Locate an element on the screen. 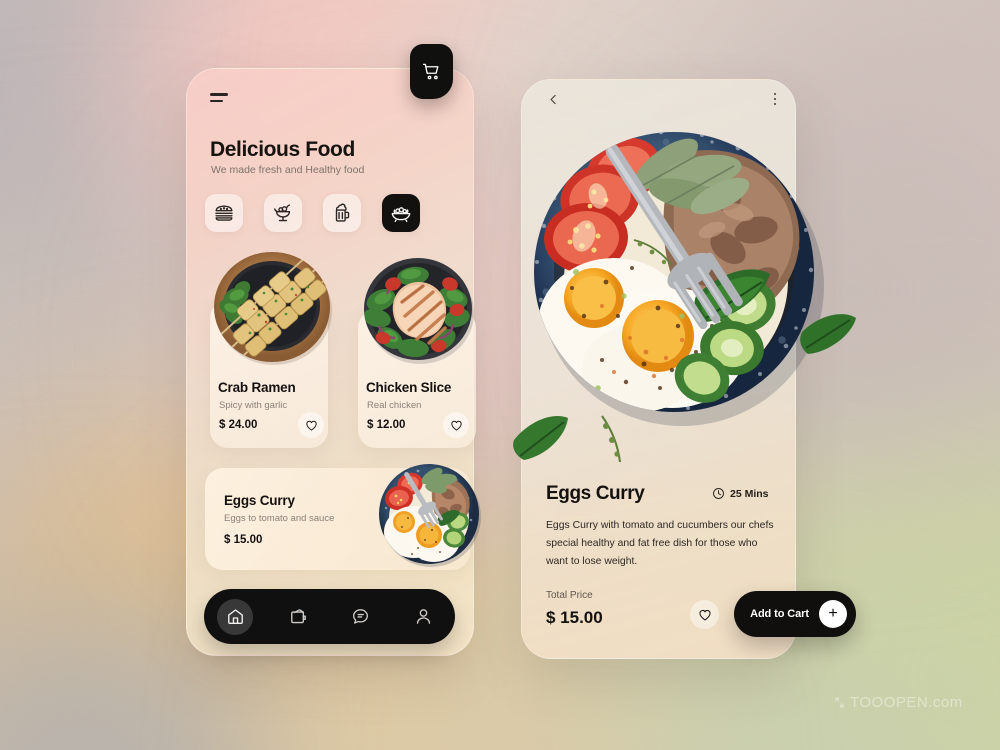  hamburger-menu-button is located at coordinates (221, 100).